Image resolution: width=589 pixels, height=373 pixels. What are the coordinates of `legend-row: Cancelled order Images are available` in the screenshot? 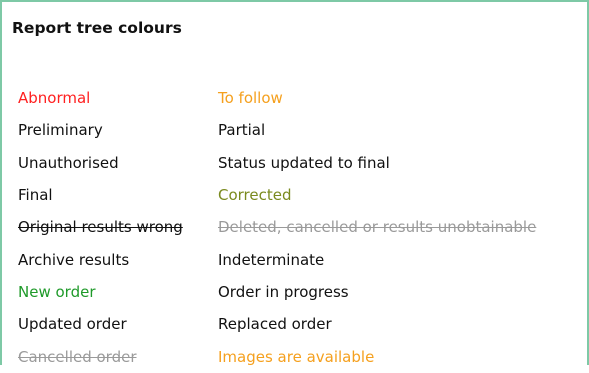 It's located at (303, 356).